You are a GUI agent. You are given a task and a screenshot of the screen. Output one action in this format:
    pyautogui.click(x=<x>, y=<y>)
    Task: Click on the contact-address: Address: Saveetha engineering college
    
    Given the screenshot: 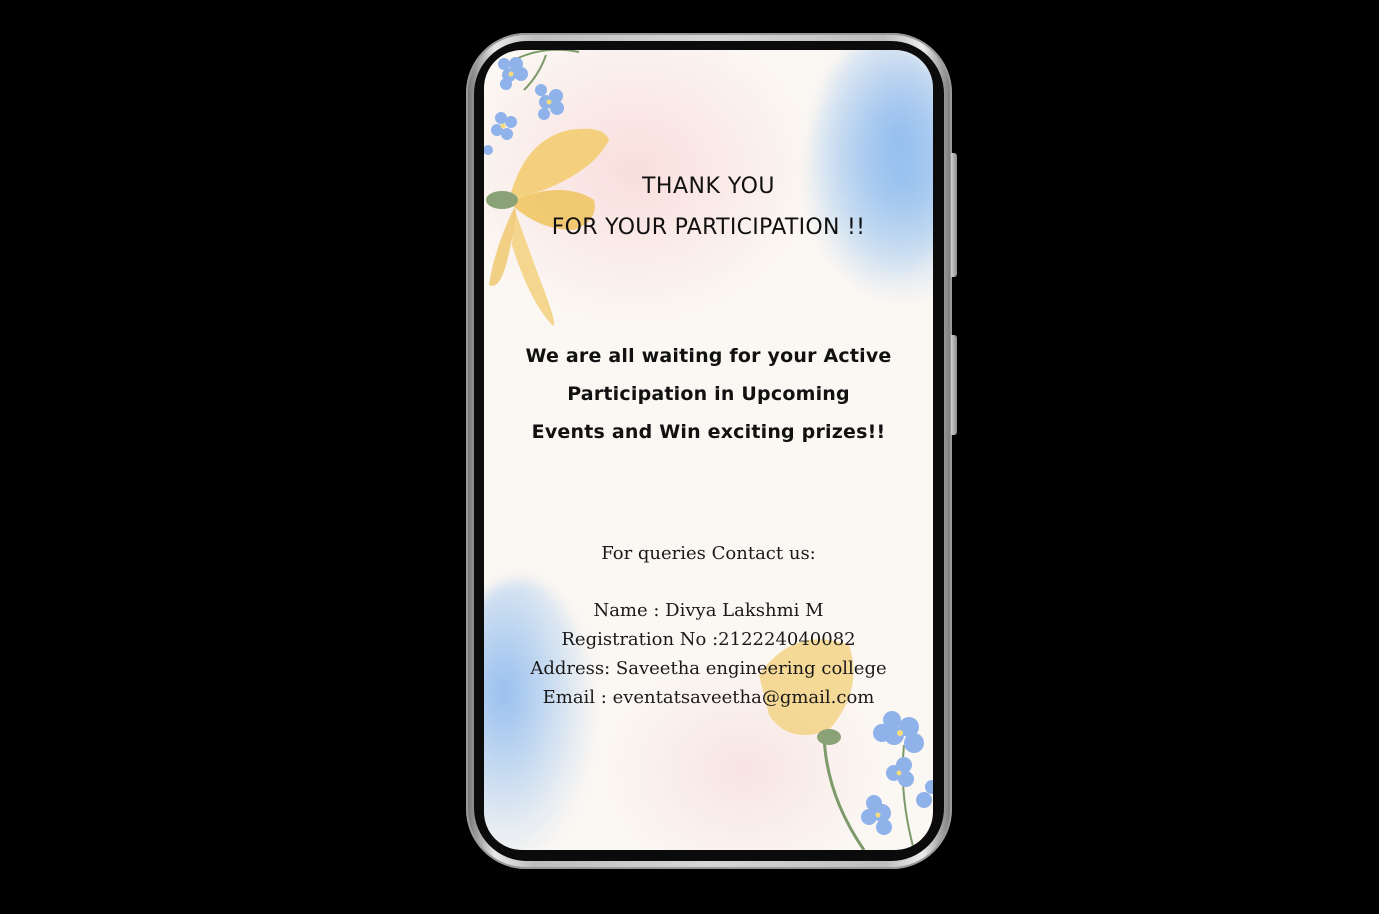 What is the action you would take?
    pyautogui.click(x=708, y=668)
    